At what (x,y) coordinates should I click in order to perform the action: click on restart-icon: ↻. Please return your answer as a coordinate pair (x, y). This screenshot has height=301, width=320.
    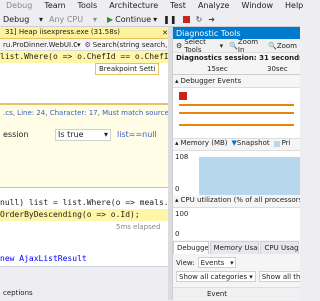
    Looking at the image, I should click on (199, 19).